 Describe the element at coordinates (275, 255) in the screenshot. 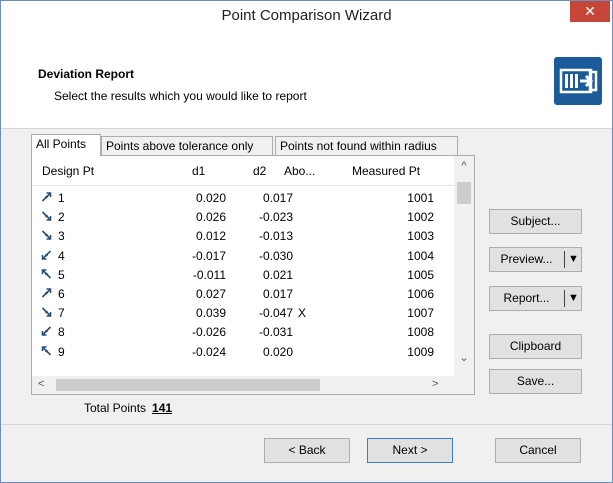

I see `cell-d2: -0.030` at that location.